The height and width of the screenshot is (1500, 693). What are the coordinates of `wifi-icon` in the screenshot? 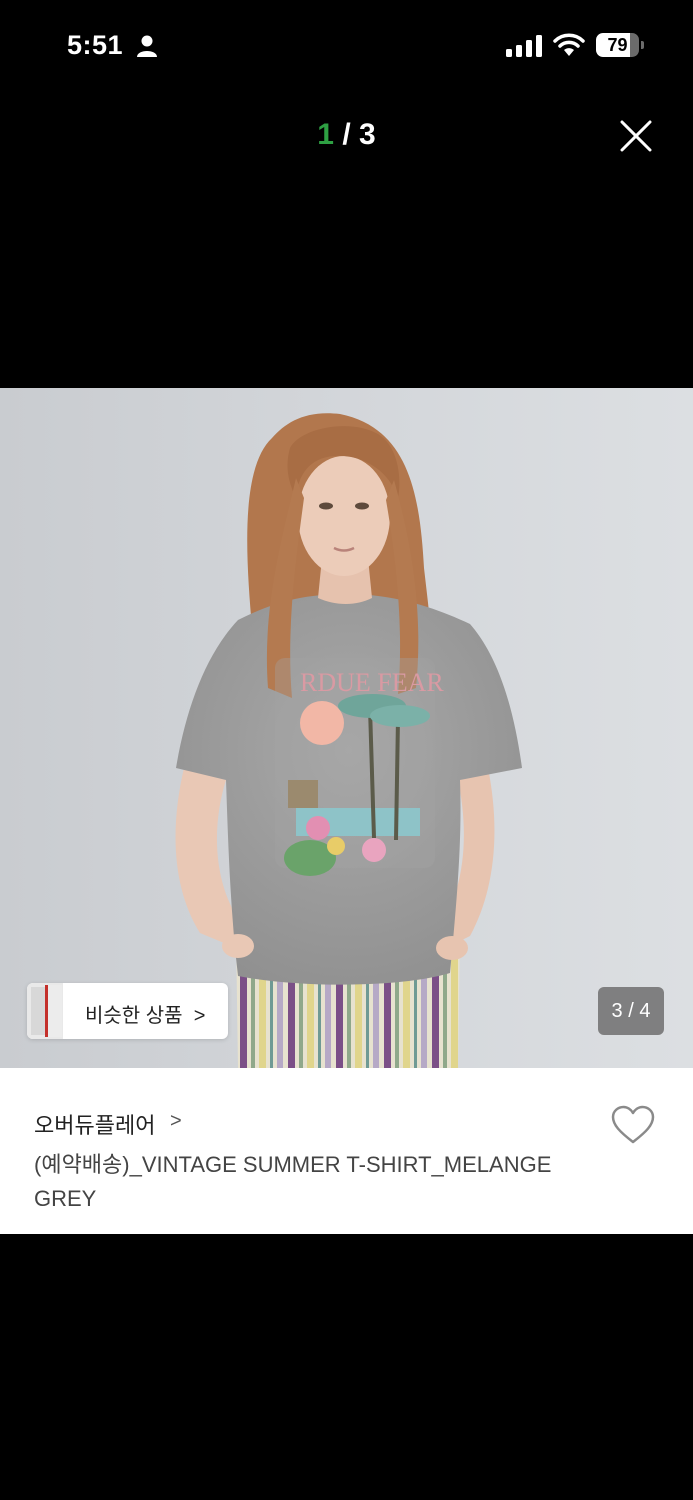 It's located at (569, 44).